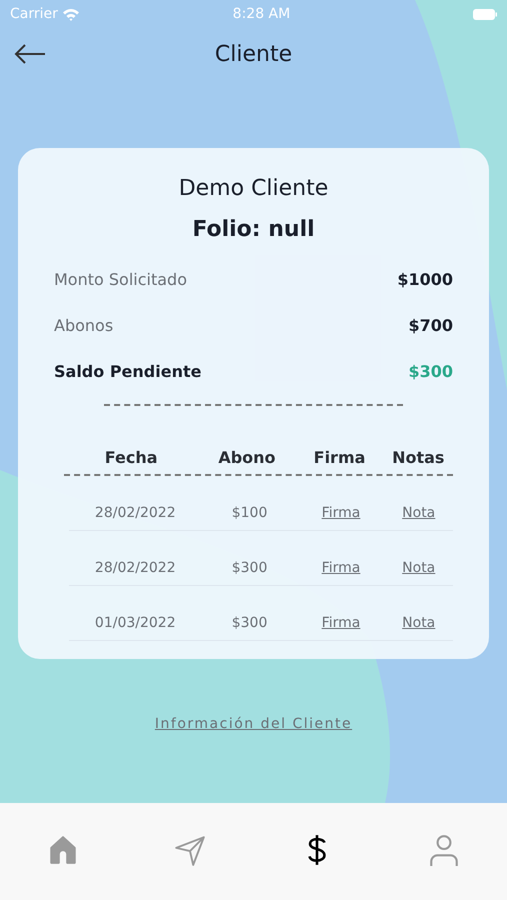 Image resolution: width=507 pixels, height=900 pixels. What do you see at coordinates (253, 229) in the screenshot?
I see `folio-label: Folio: null` at bounding box center [253, 229].